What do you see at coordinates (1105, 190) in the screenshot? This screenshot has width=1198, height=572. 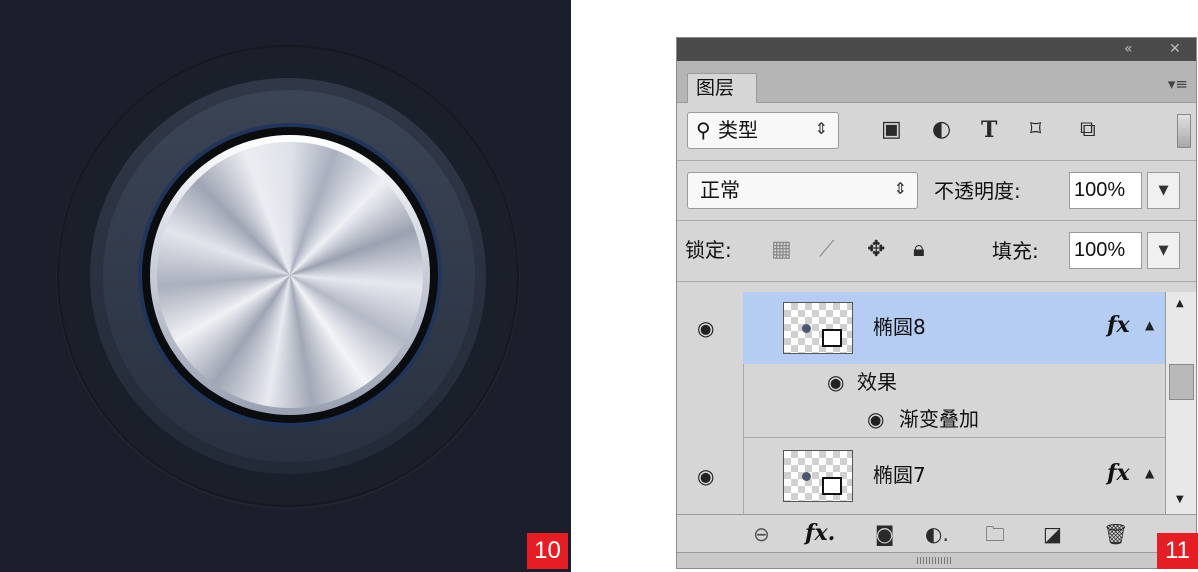 I see `opacity-input: 100%` at bounding box center [1105, 190].